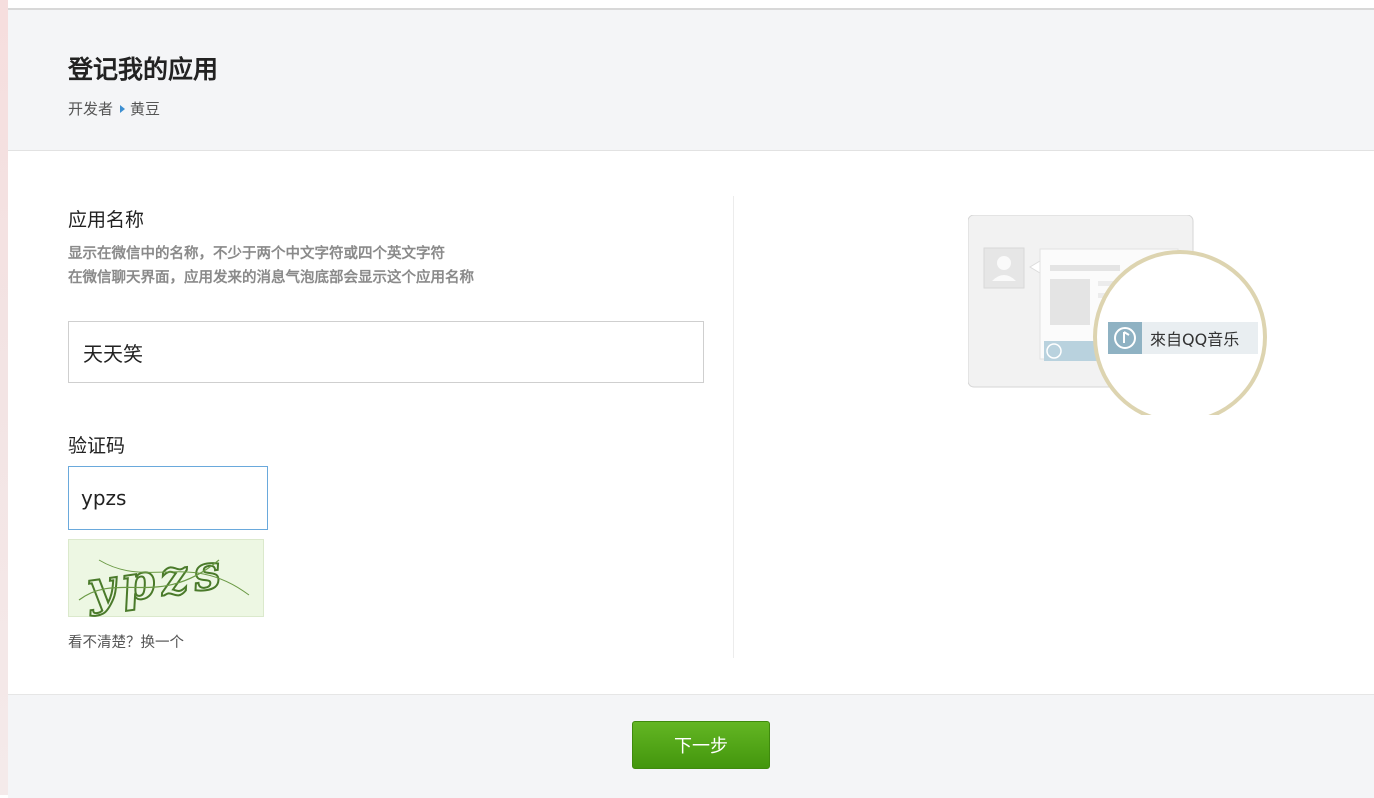 The width and height of the screenshot is (1374, 798). I want to click on breadcrumb-arrow-icon, so click(123, 109).